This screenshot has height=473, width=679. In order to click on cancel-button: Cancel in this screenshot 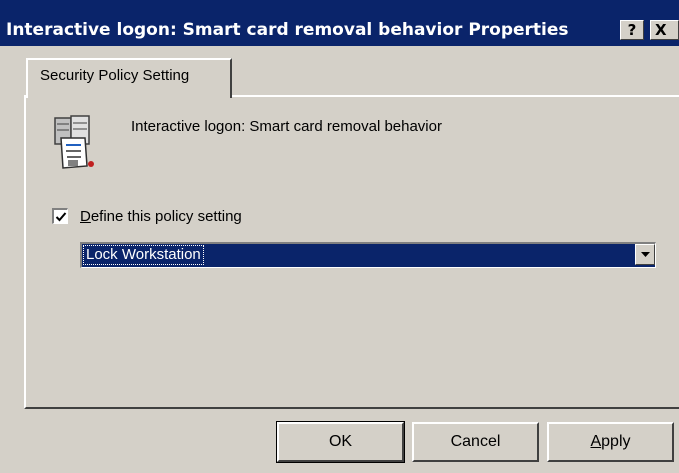, I will do `click(475, 442)`.